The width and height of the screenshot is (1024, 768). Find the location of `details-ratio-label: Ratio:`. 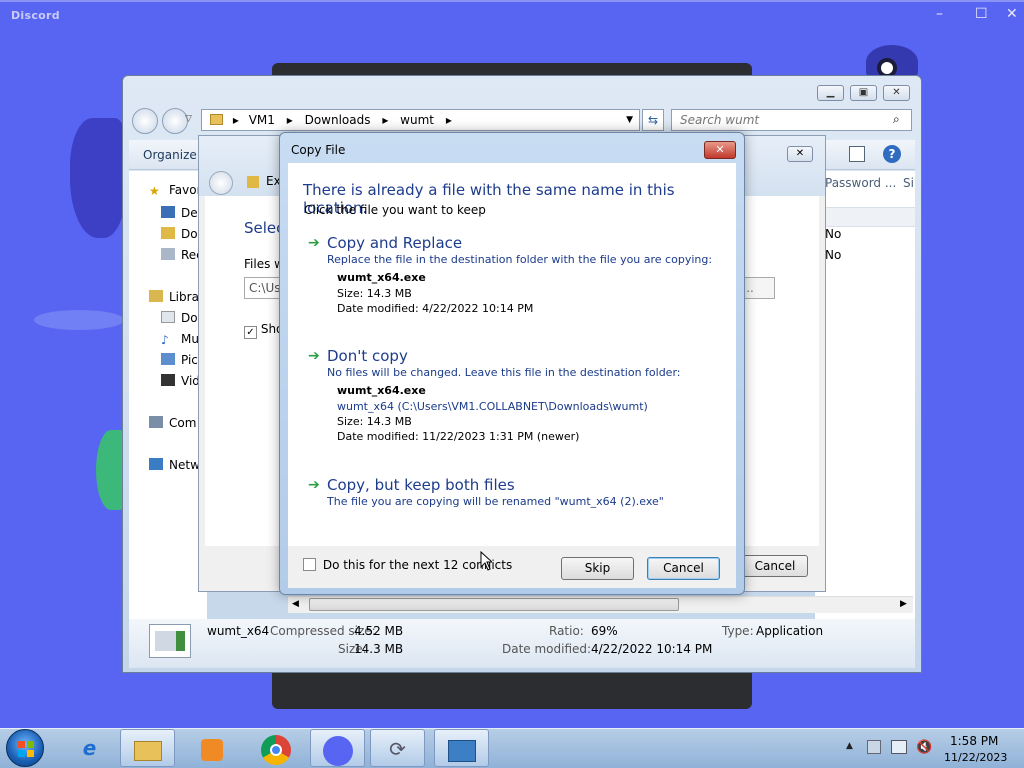

details-ratio-label: Ratio: is located at coordinates (566, 631).